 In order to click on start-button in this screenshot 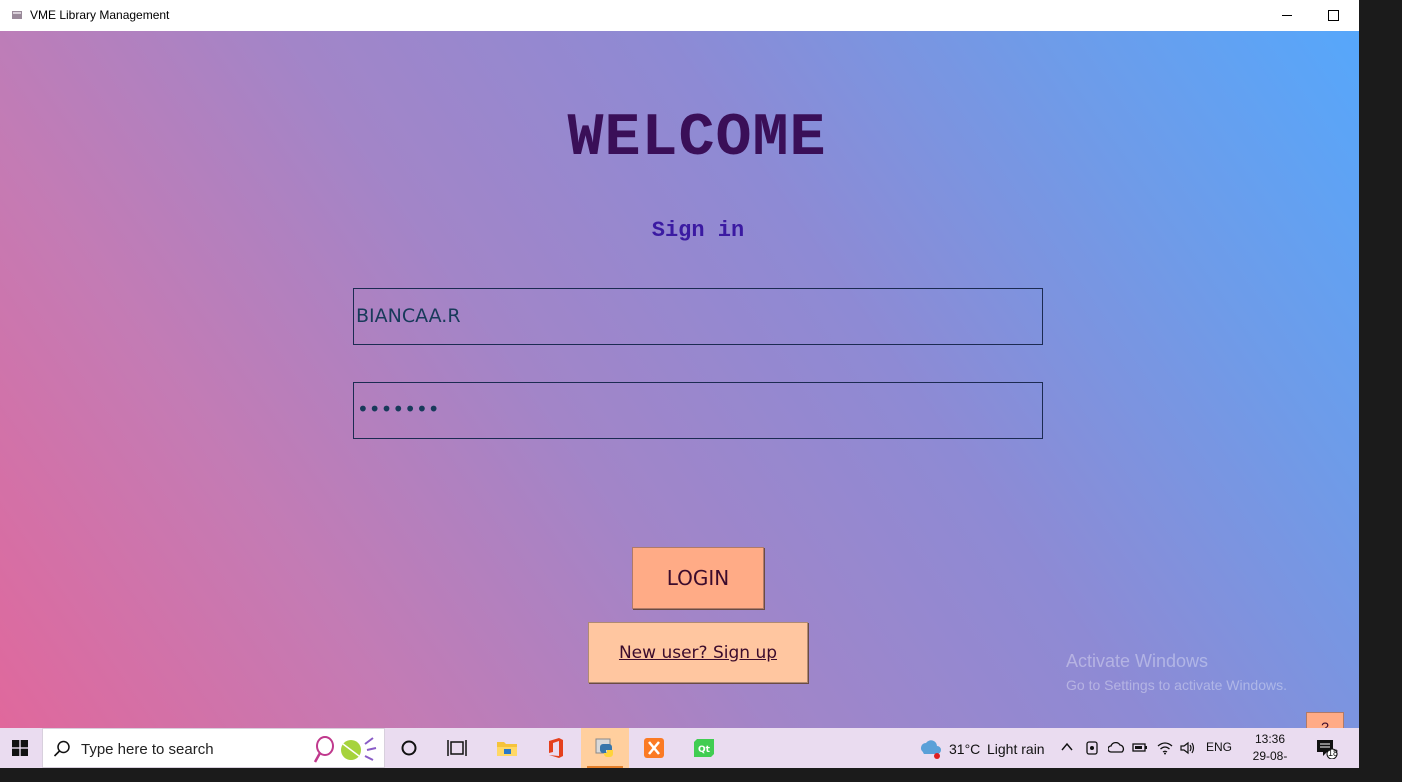, I will do `click(20, 748)`.